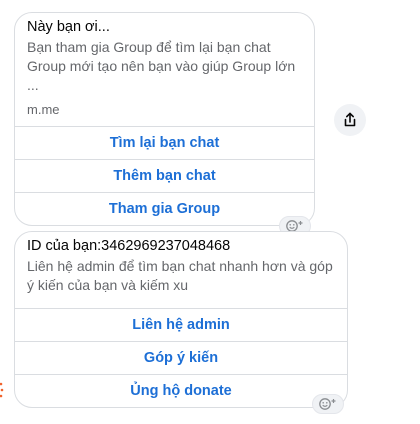 The image size is (420, 424). Describe the element at coordinates (164, 208) in the screenshot. I see `join-group-button: Tham gia Group` at that location.